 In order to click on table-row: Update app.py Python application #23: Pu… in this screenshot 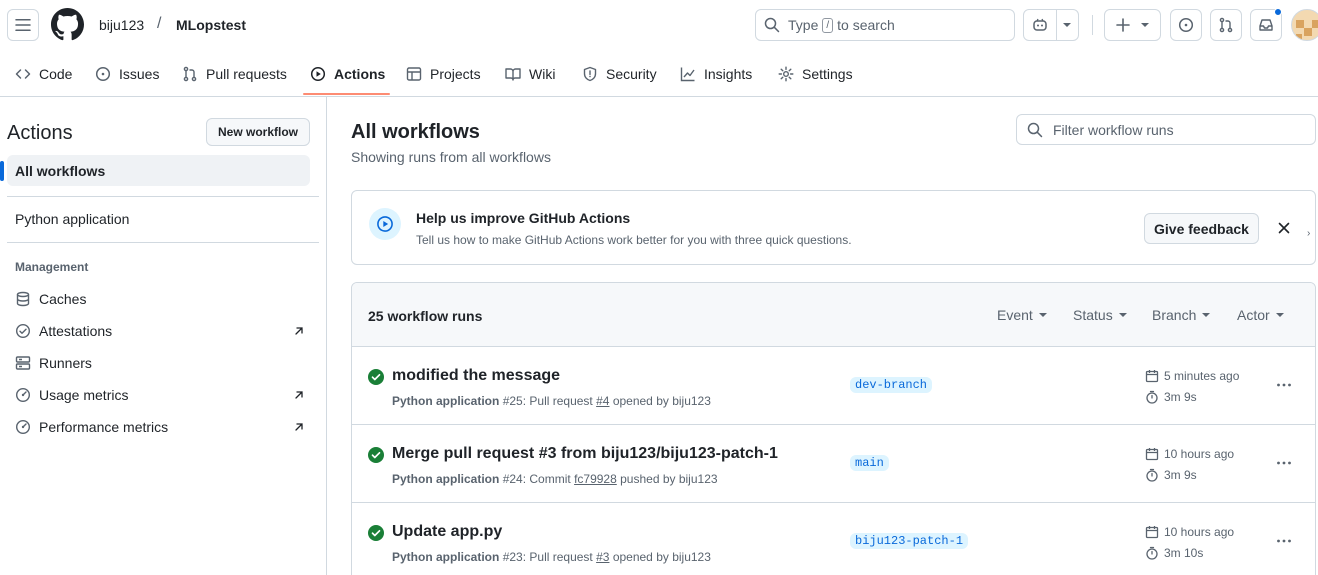, I will do `click(833, 539)`.